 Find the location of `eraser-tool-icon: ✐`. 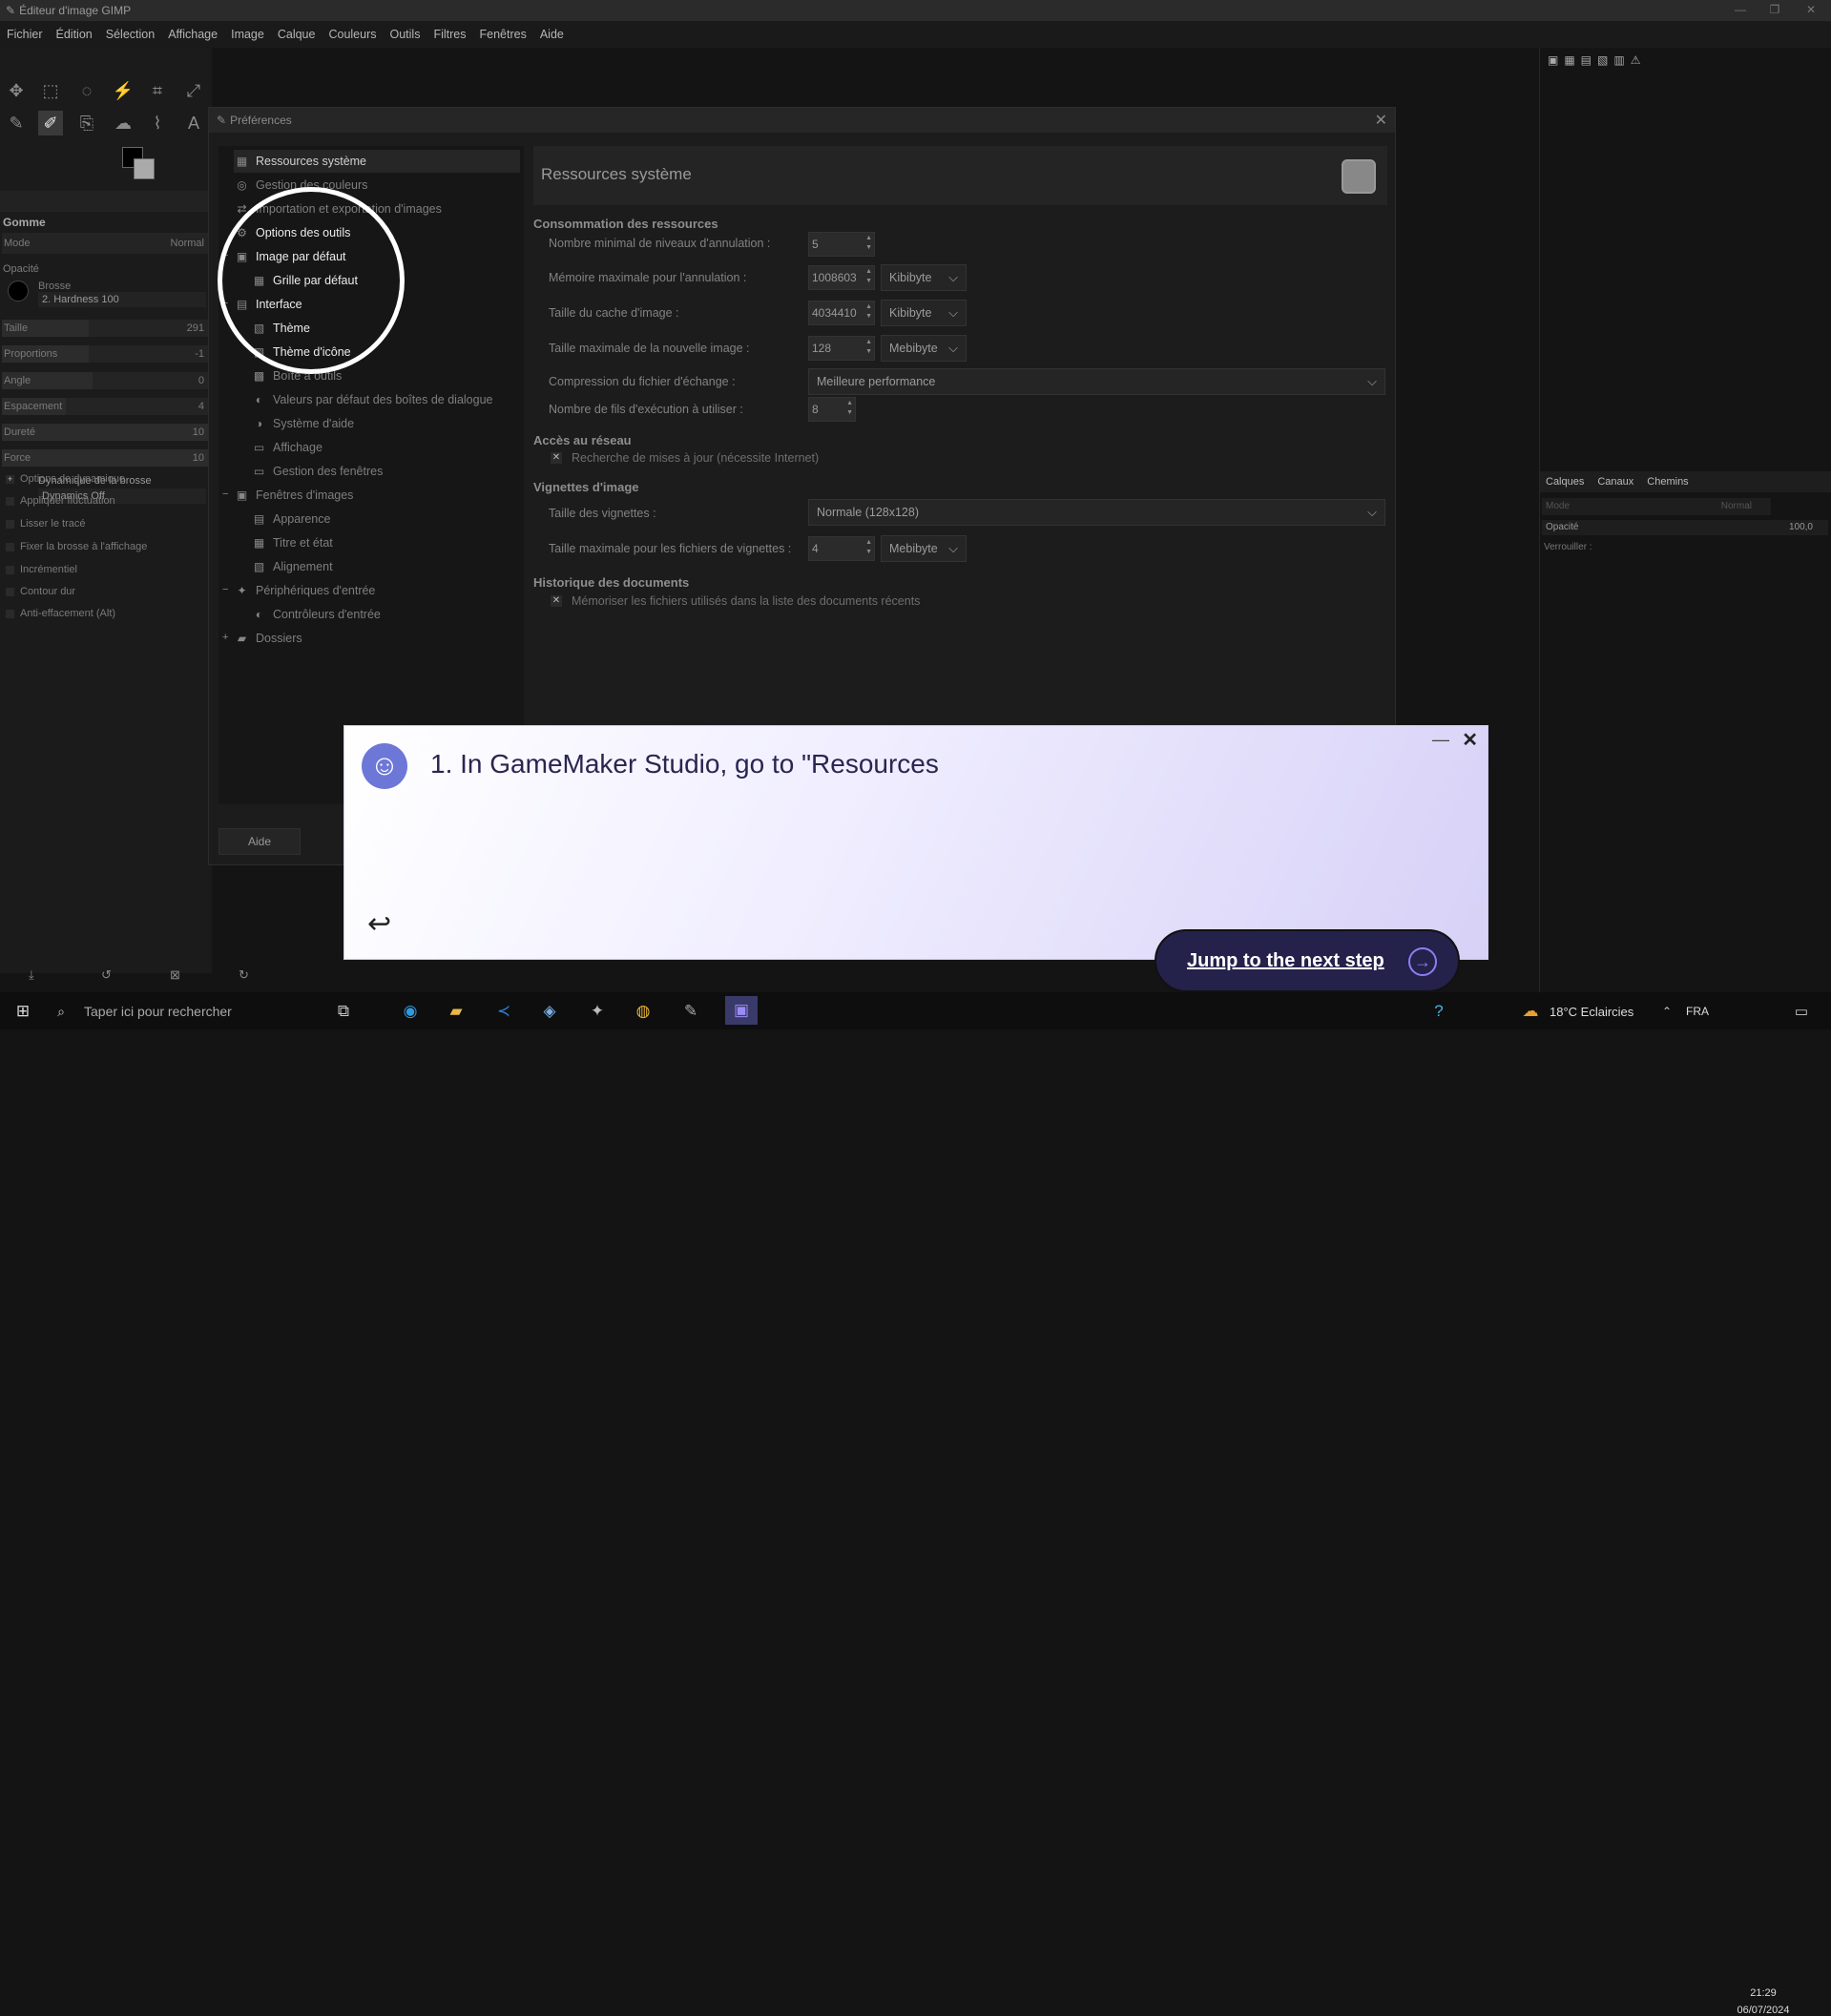

eraser-tool-icon: ✐ is located at coordinates (50, 123).